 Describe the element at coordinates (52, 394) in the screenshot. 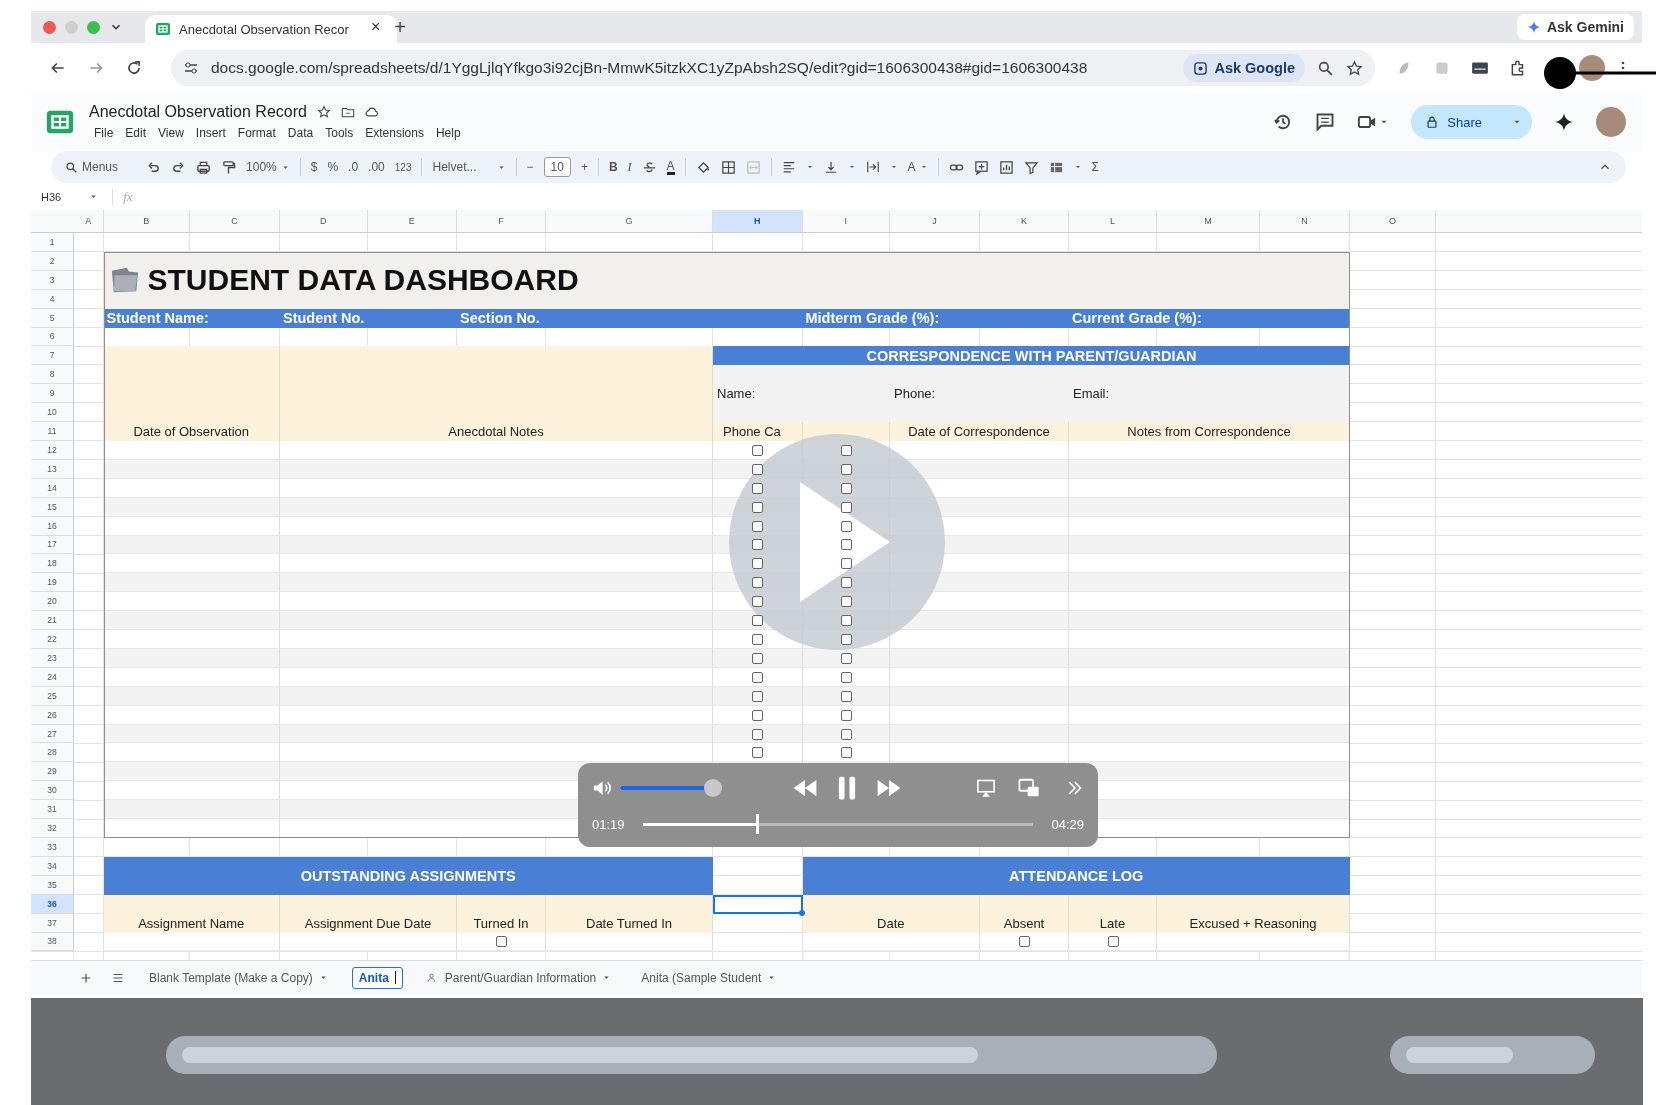

I see `row-header: 9` at that location.